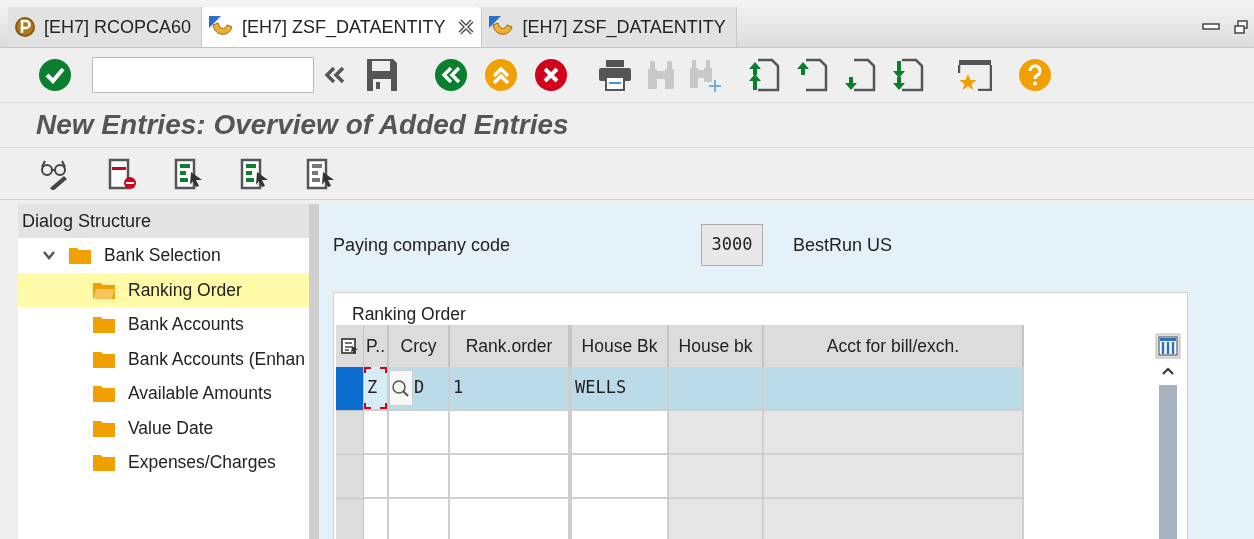 The height and width of the screenshot is (539, 1254). I want to click on table-cell: 1, so click(511, 389).